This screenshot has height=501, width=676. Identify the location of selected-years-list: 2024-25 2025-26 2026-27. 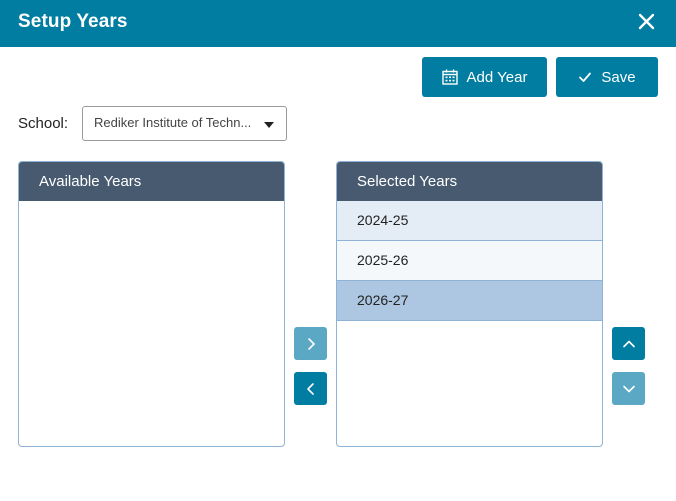
(469, 261).